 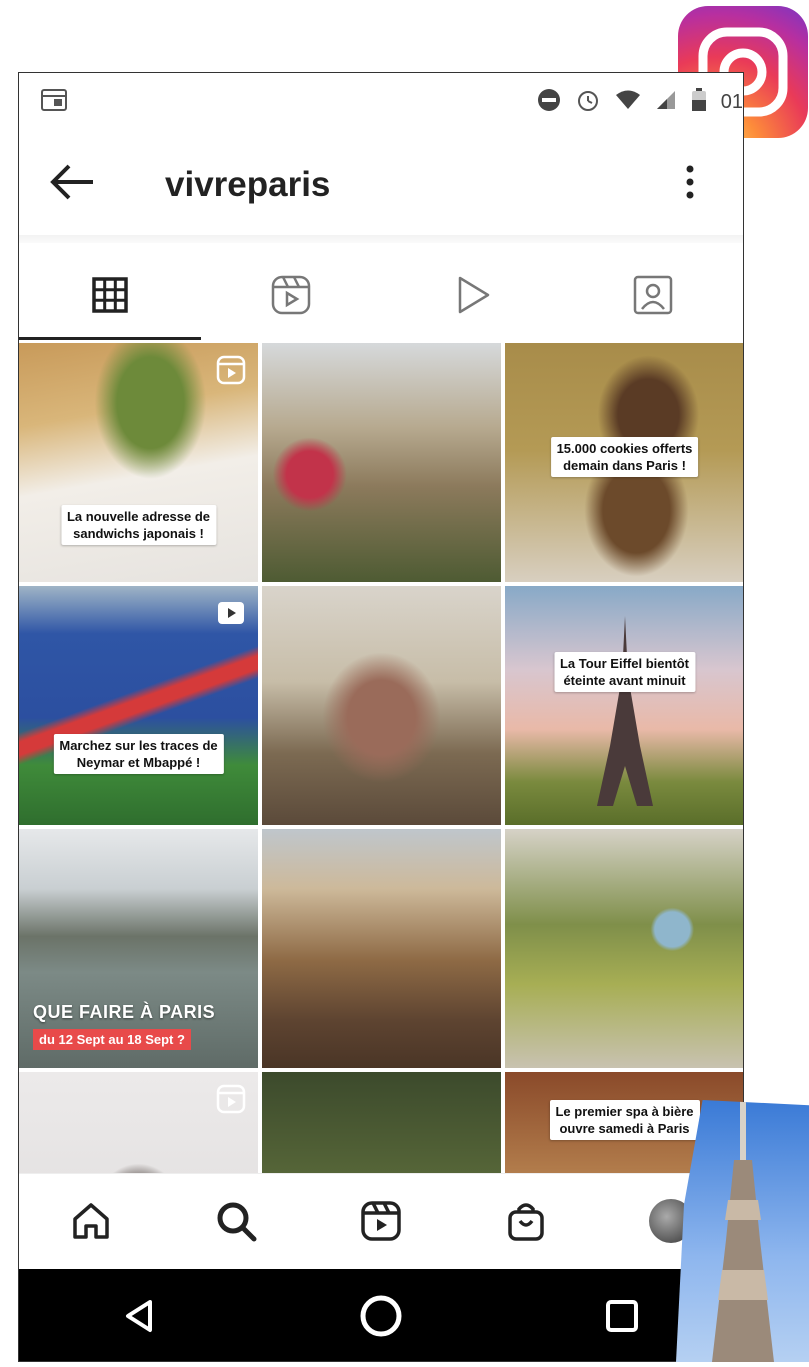 What do you see at coordinates (381, 239) in the screenshot?
I see `header-divider` at bounding box center [381, 239].